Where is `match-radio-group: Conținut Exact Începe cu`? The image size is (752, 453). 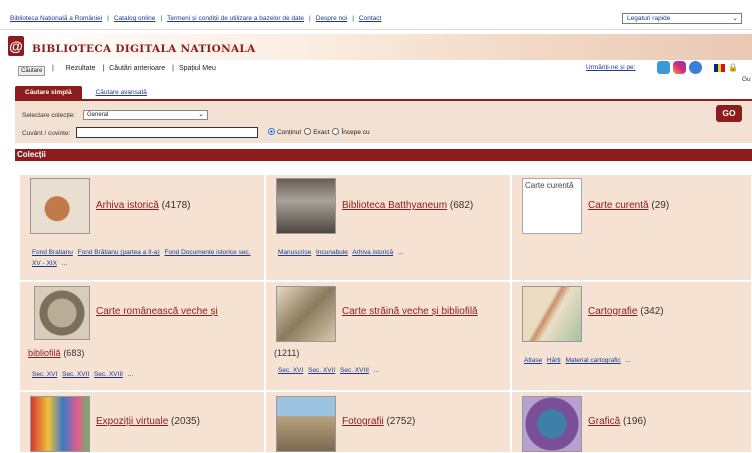
match-radio-group: Conținut Exact Începe cu is located at coordinates (319, 132).